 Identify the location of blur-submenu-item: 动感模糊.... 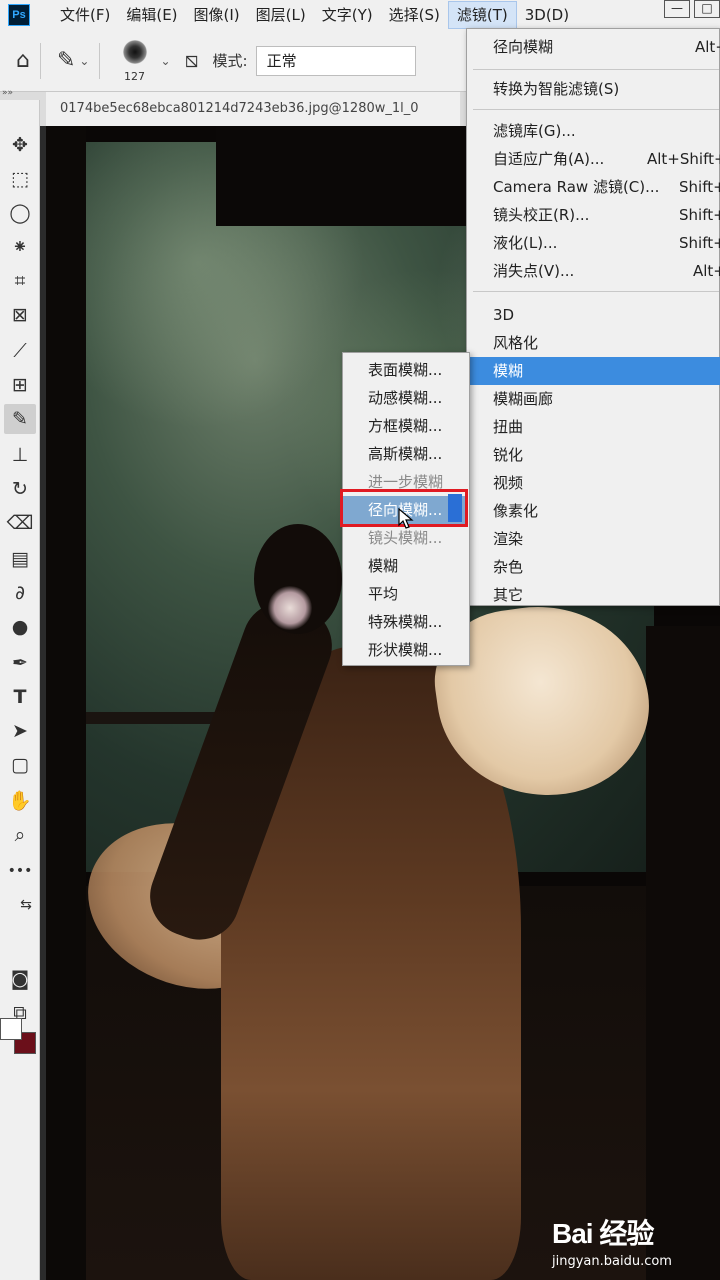
(407, 398).